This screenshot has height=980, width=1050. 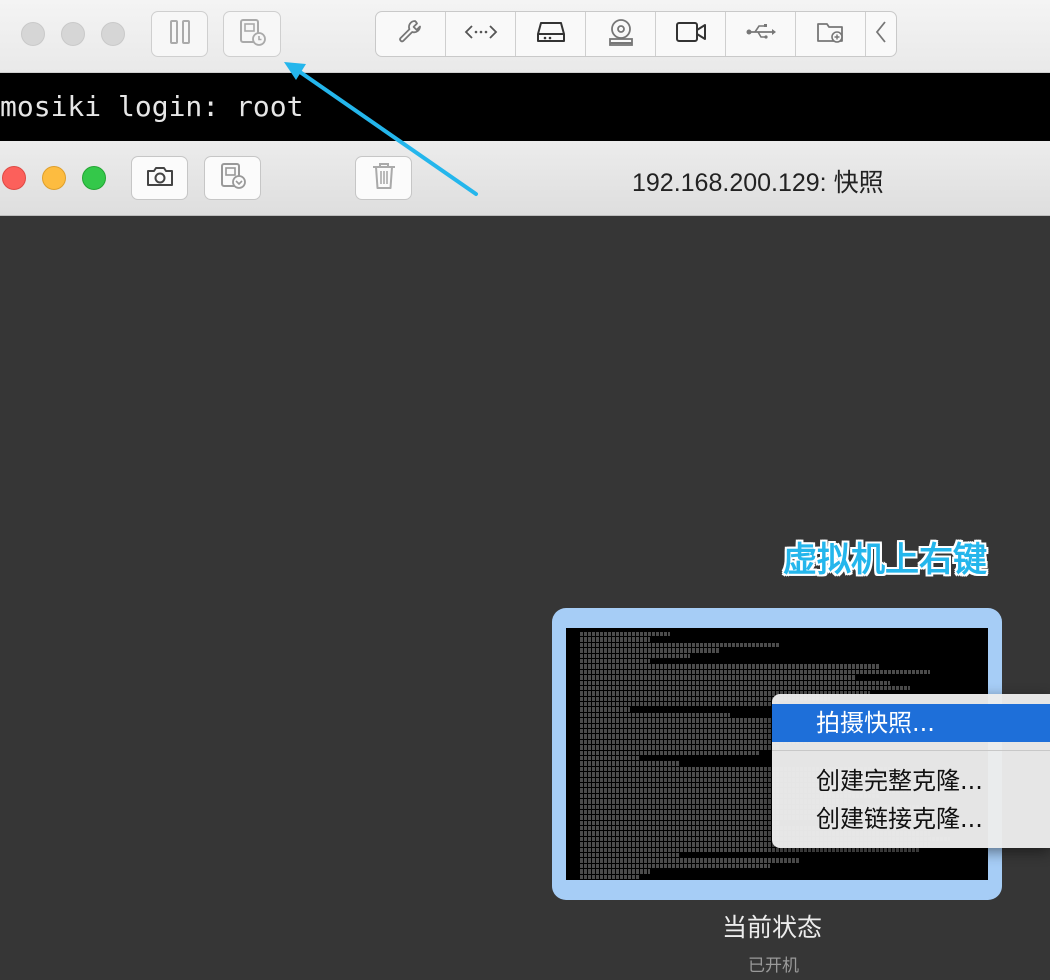 What do you see at coordinates (14, 178) in the screenshot?
I see `window-close-button` at bounding box center [14, 178].